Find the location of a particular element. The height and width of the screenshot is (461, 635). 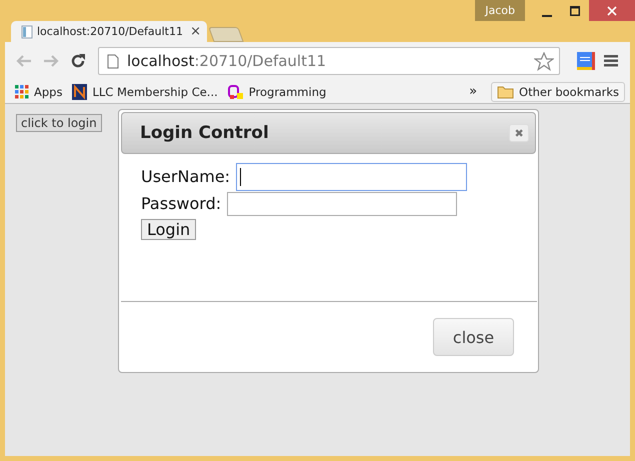

other-bookmarks-button: Other bookmarks is located at coordinates (558, 92).